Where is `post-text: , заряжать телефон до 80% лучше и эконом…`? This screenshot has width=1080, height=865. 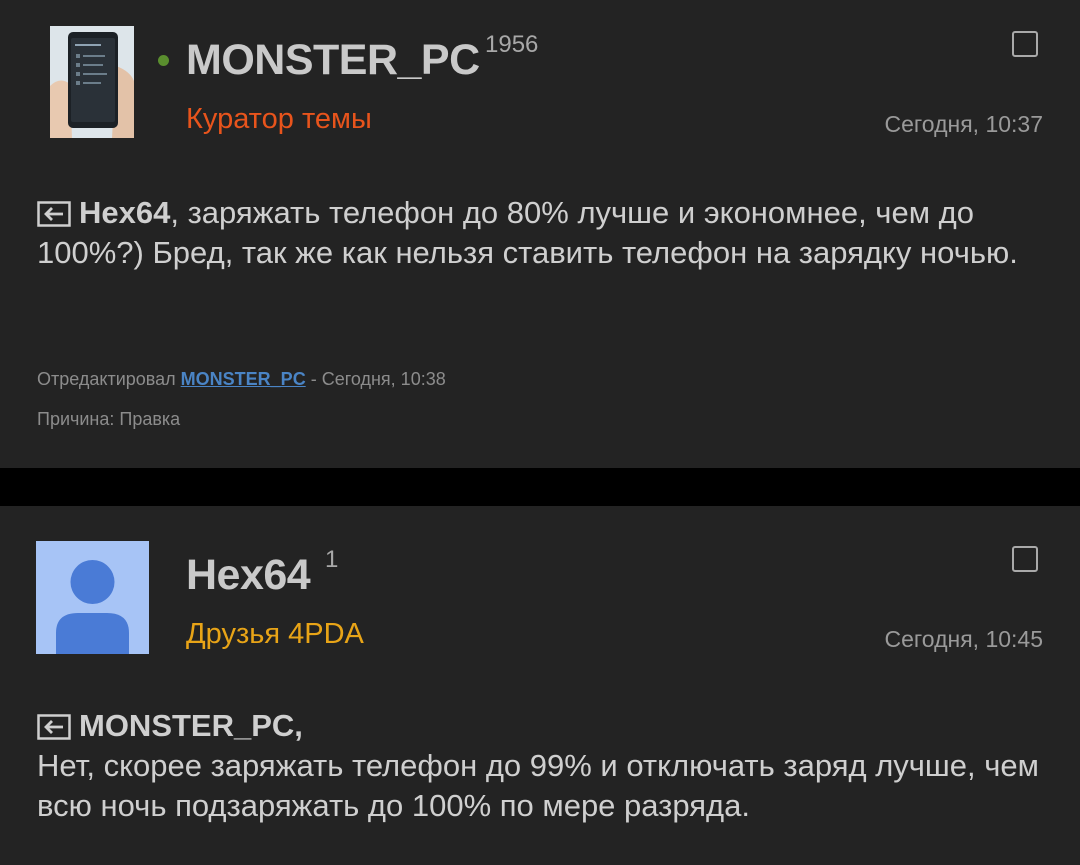 post-text: , заряжать телефон до 80% лучше и эконом… is located at coordinates (527, 232).